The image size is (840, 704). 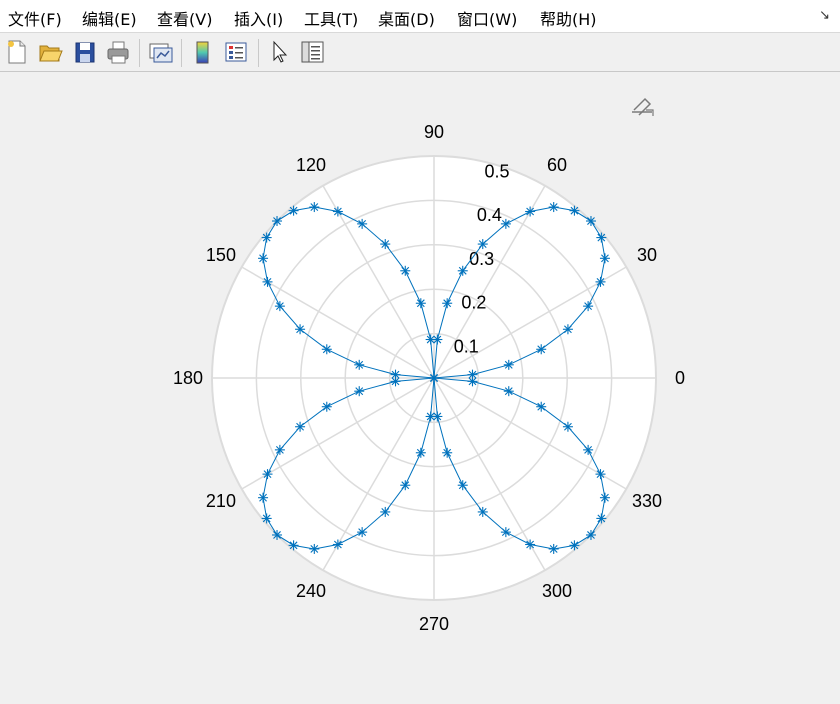 What do you see at coordinates (647, 501) in the screenshot?
I see `theta-tick-label: 330` at bounding box center [647, 501].